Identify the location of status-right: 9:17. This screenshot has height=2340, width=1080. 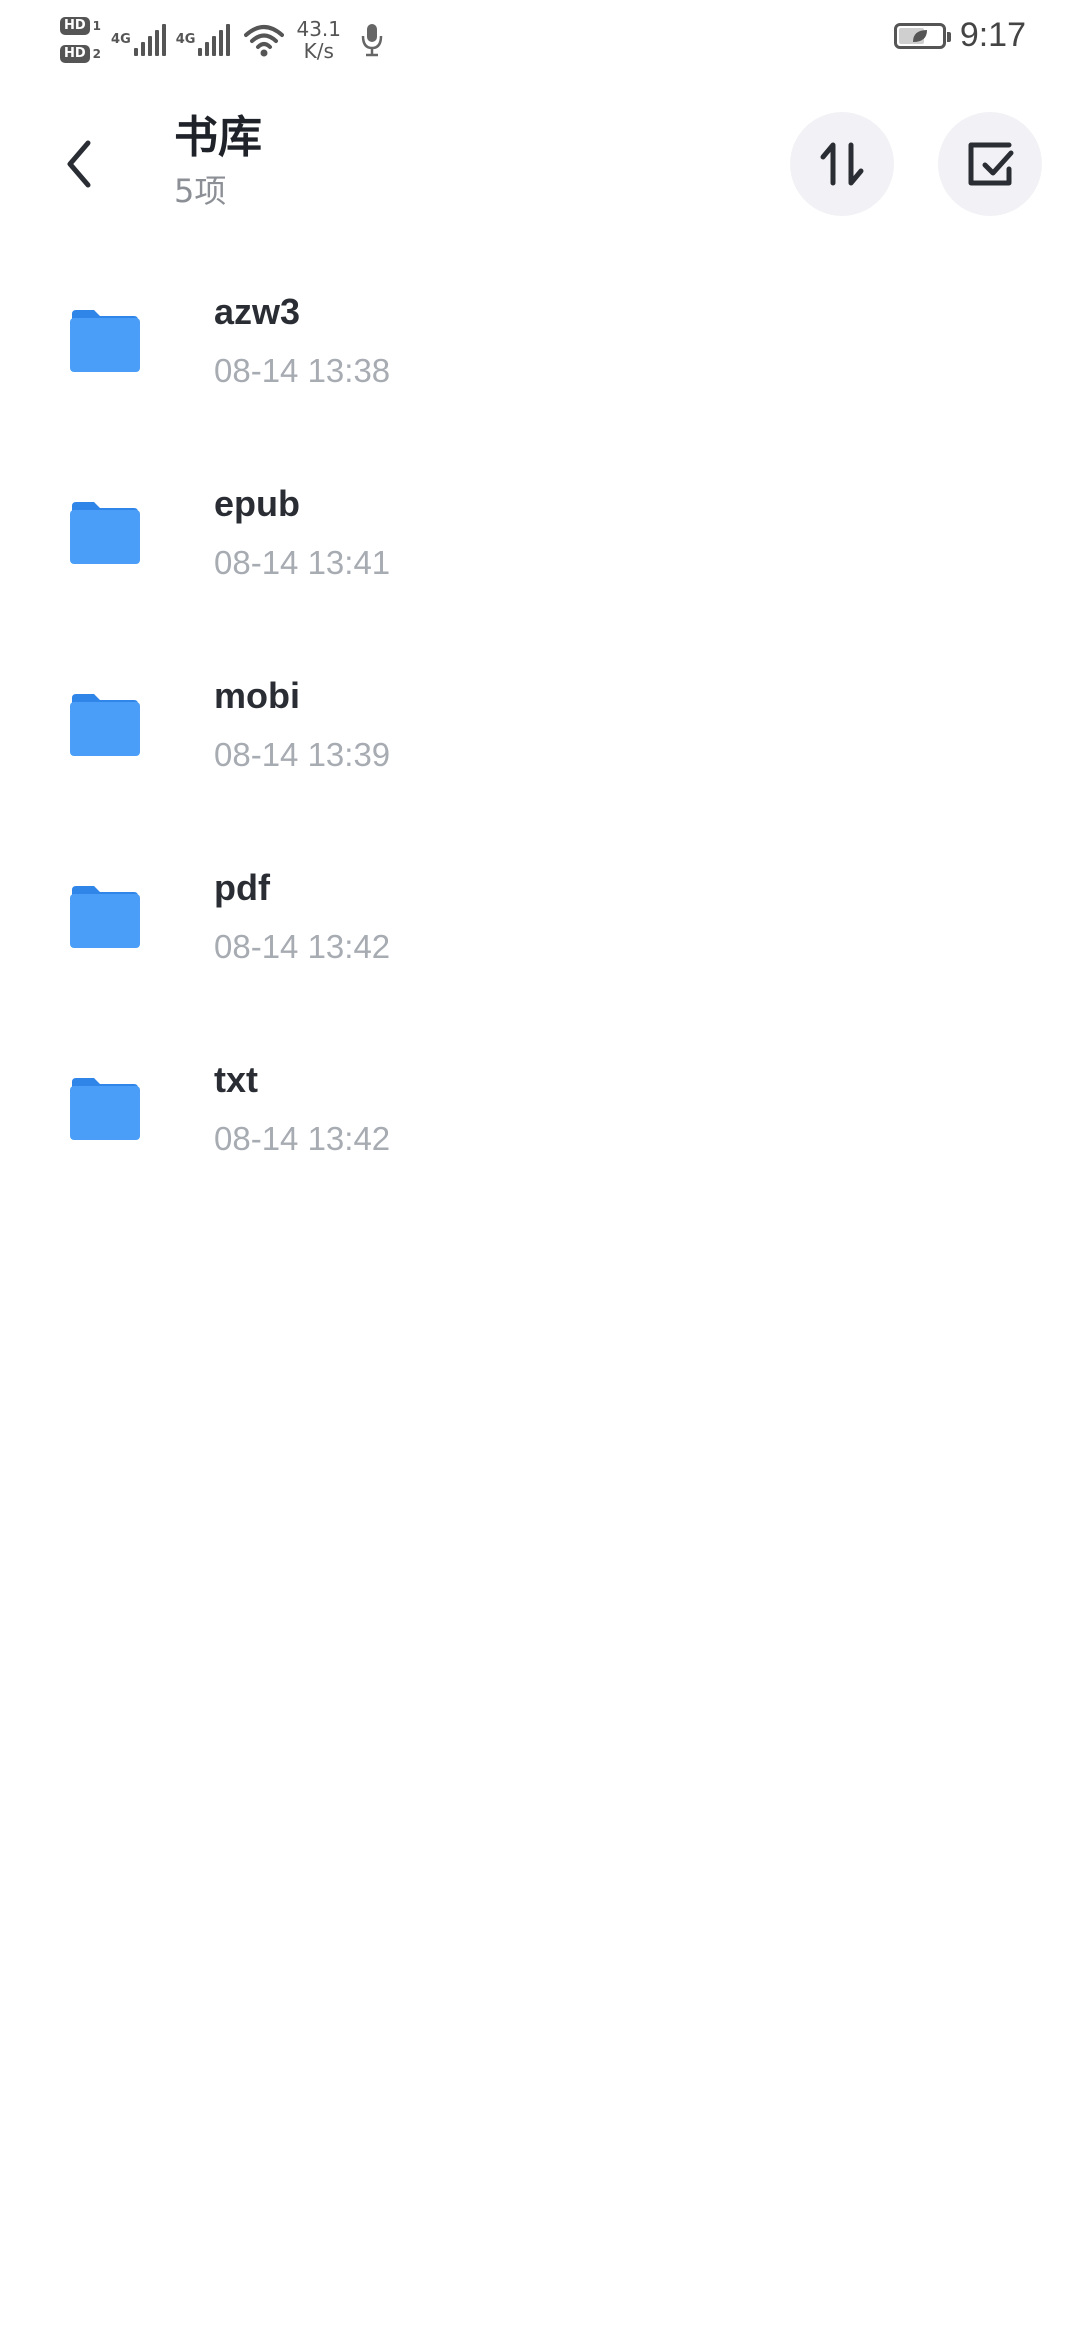
(959, 35).